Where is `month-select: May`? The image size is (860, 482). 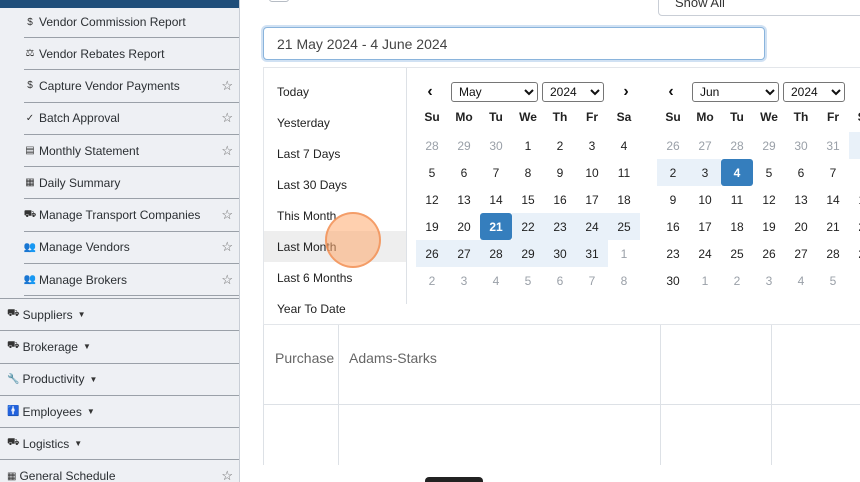 month-select: May is located at coordinates (494, 92).